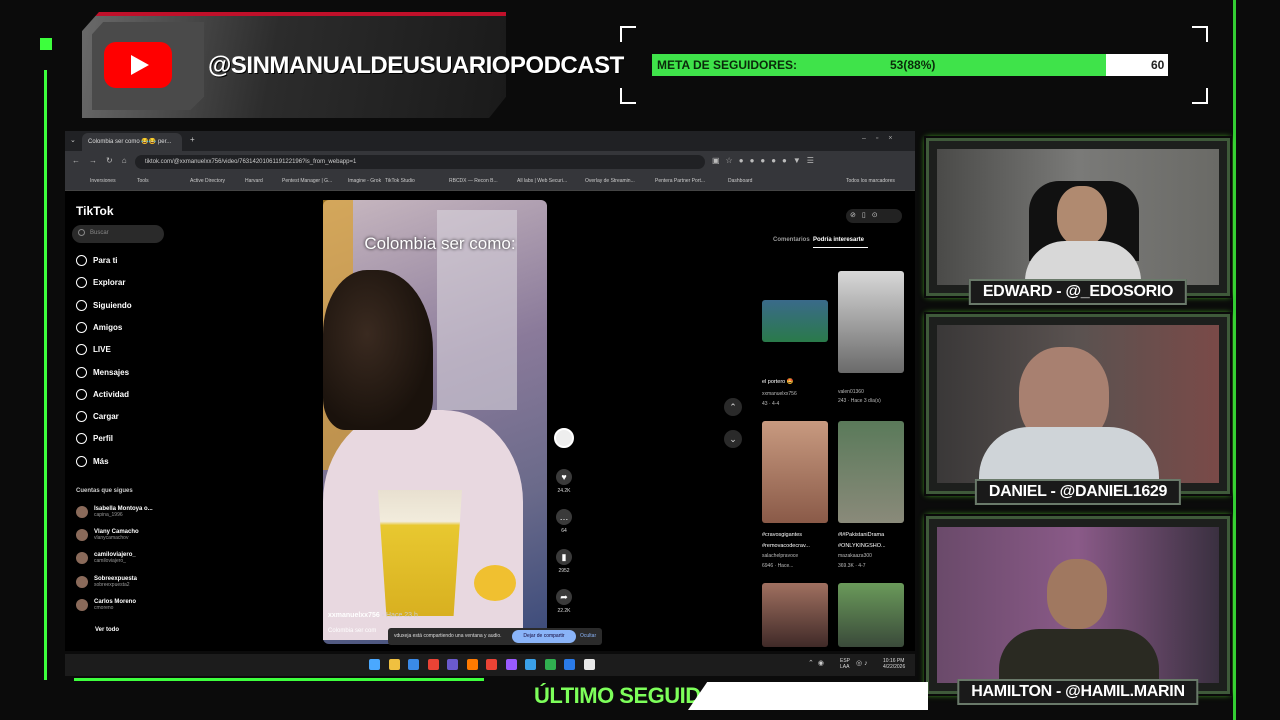 The image size is (1280, 720). What do you see at coordinates (766, 160) in the screenshot?
I see `toolbar-extension-icons: ▣☆●●●●●▼☰` at bounding box center [766, 160].